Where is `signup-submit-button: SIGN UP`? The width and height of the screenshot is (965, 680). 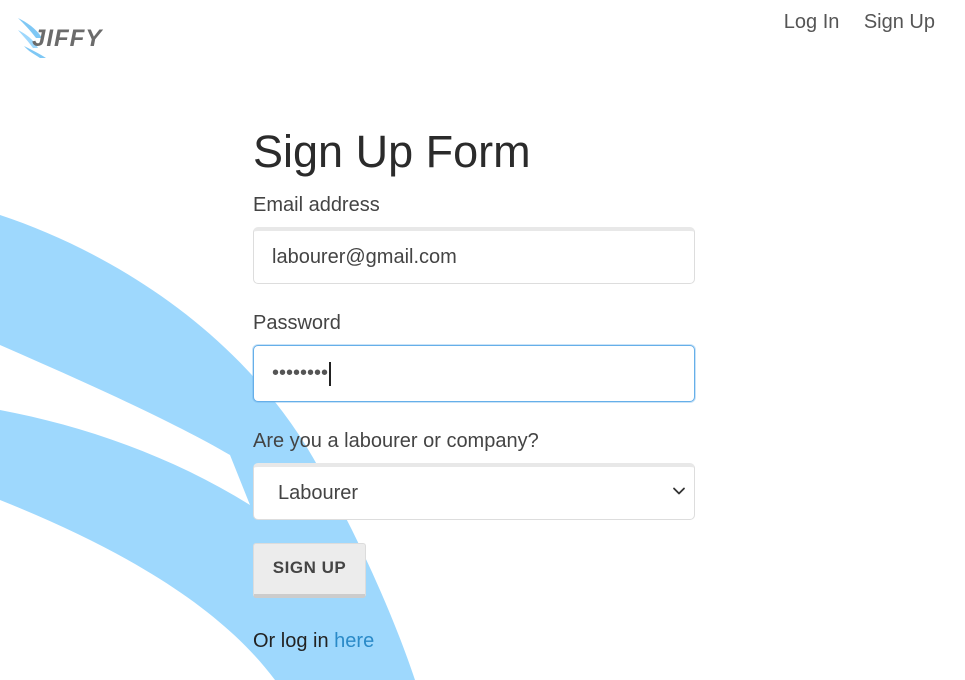 signup-submit-button: SIGN UP is located at coordinates (309, 570).